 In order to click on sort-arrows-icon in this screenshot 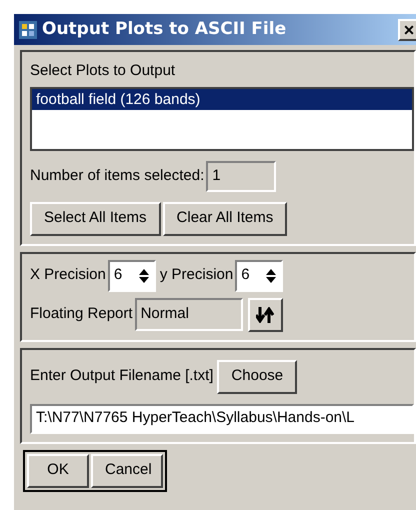, I will do `click(265, 314)`.